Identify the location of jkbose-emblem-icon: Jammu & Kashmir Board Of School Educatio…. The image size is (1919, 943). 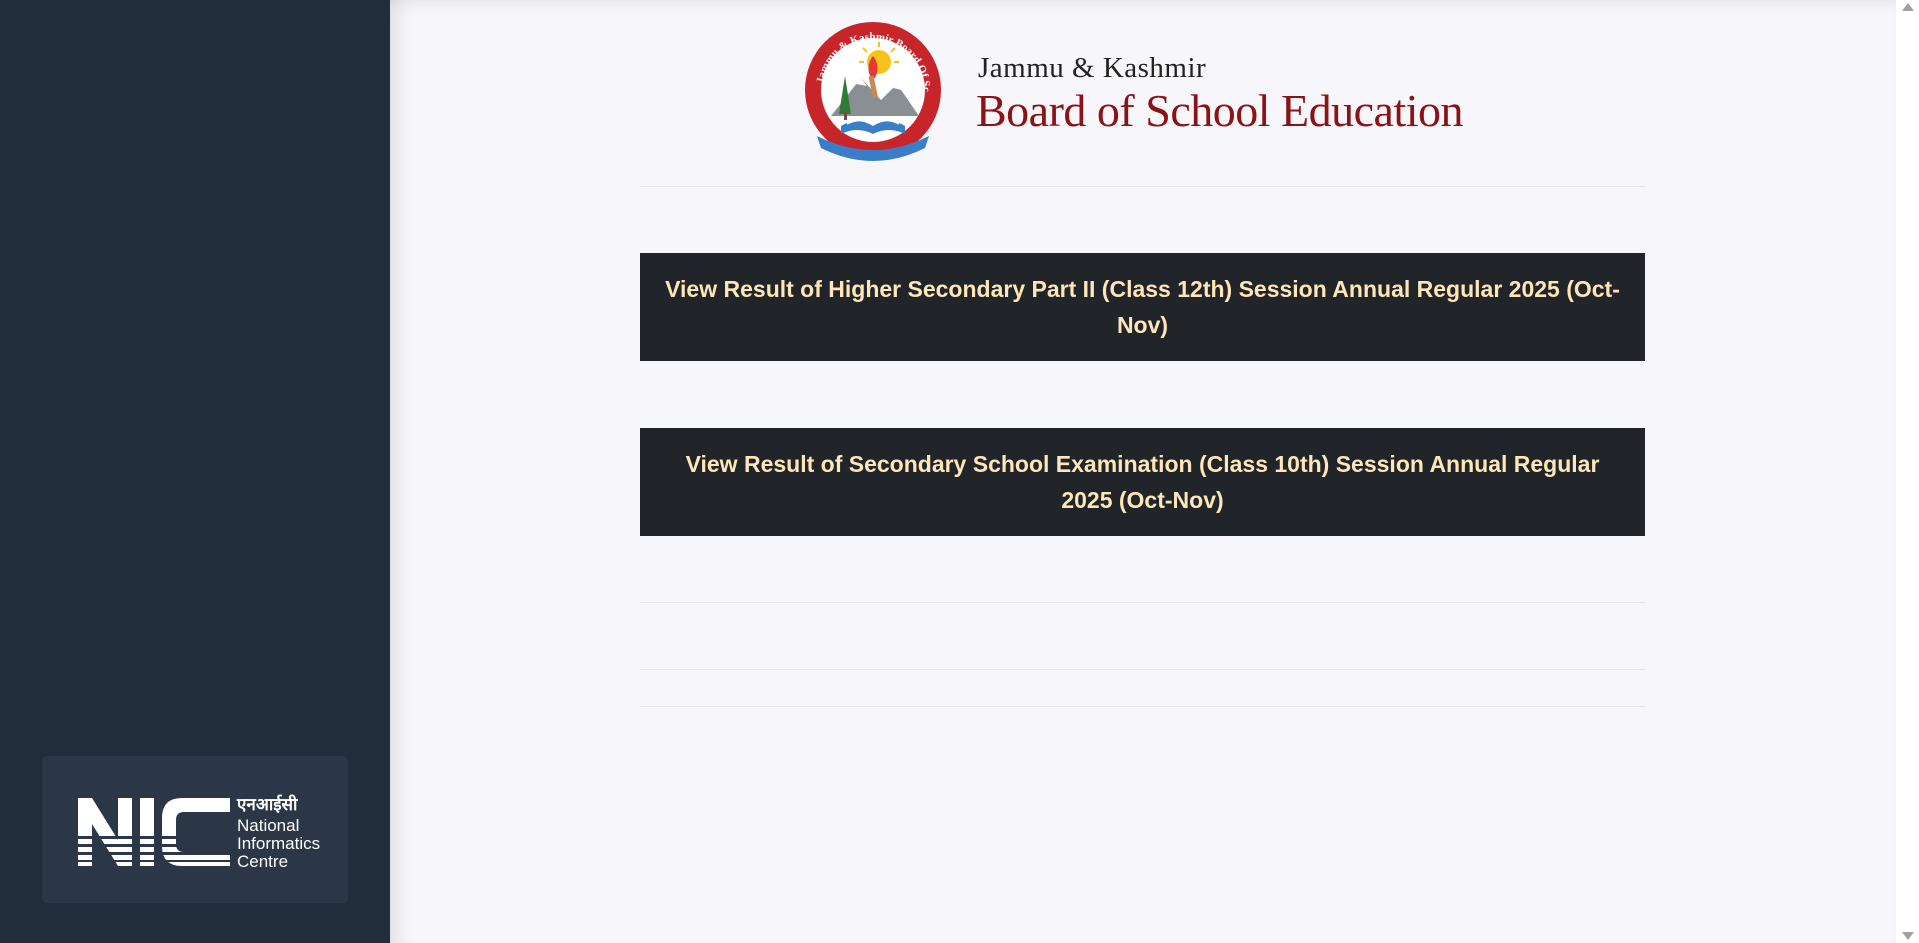
(871, 89).